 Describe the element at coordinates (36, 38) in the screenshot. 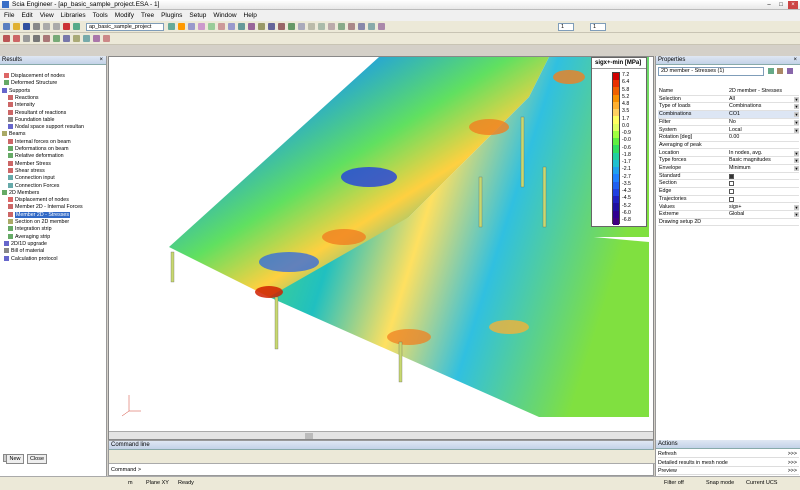

I see `beam-tool-icon` at that location.